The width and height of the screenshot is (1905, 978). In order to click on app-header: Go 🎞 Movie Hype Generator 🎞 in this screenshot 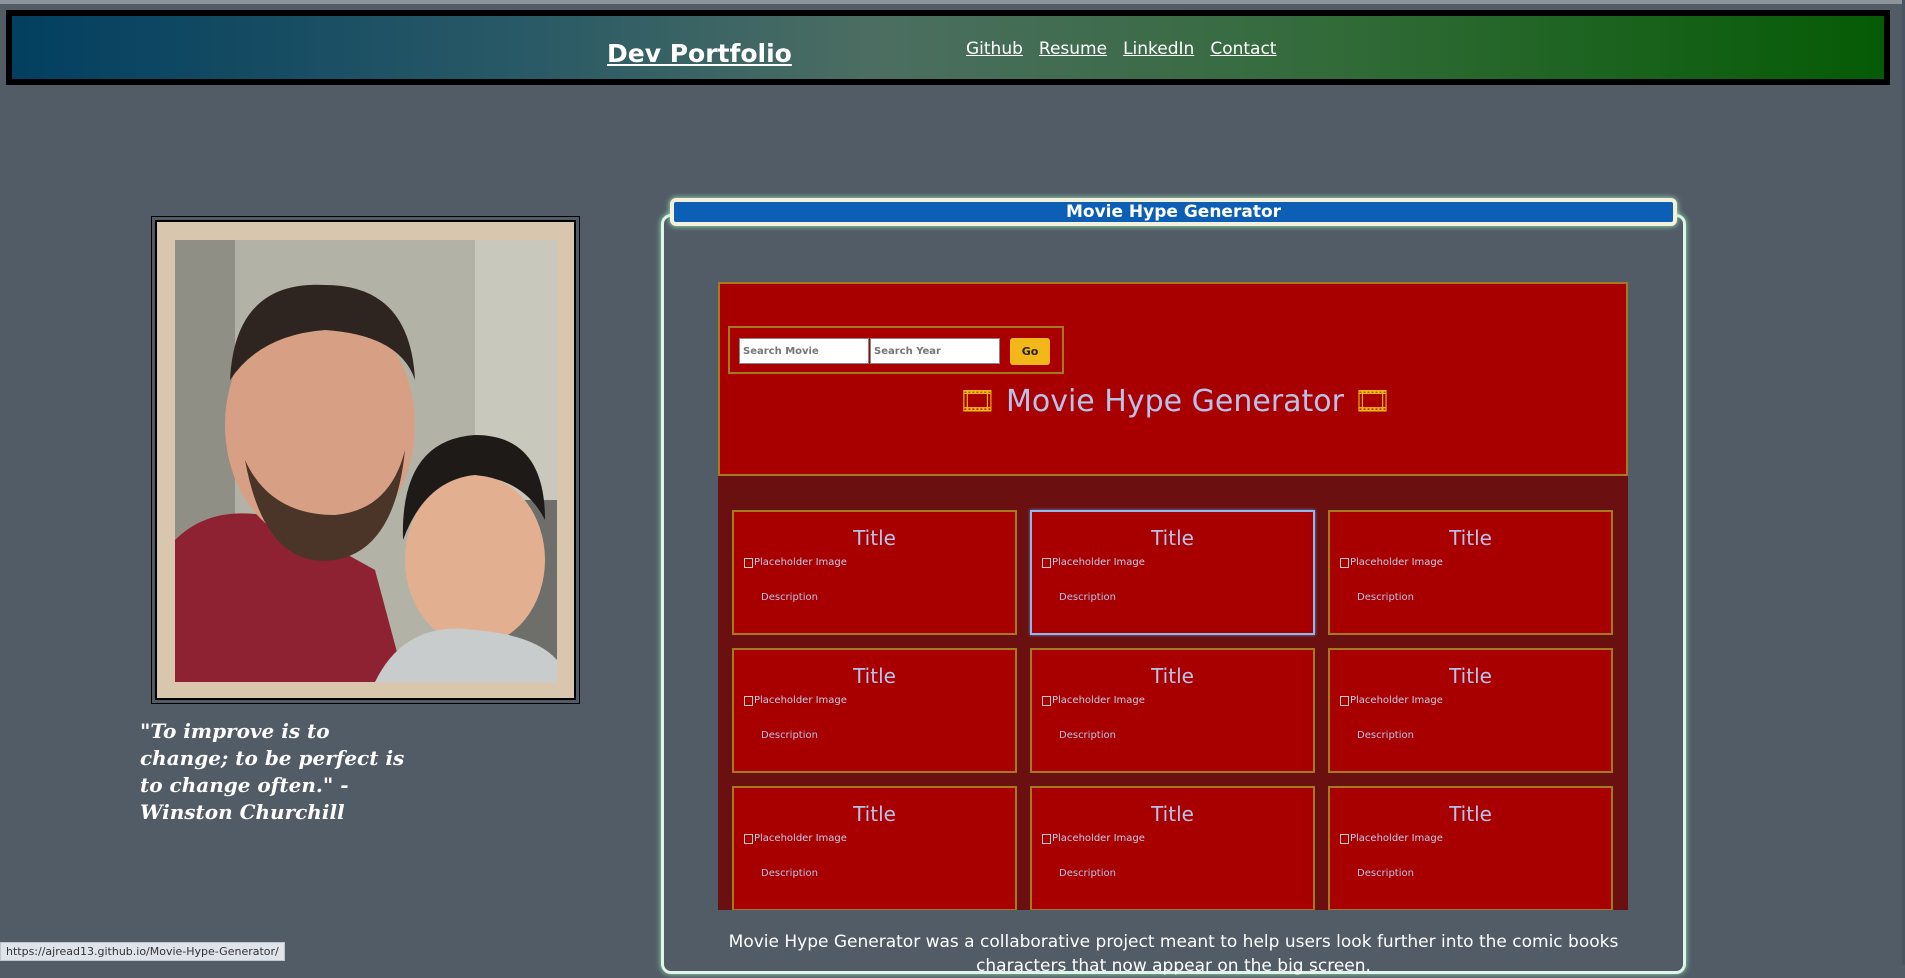, I will do `click(1173, 379)`.